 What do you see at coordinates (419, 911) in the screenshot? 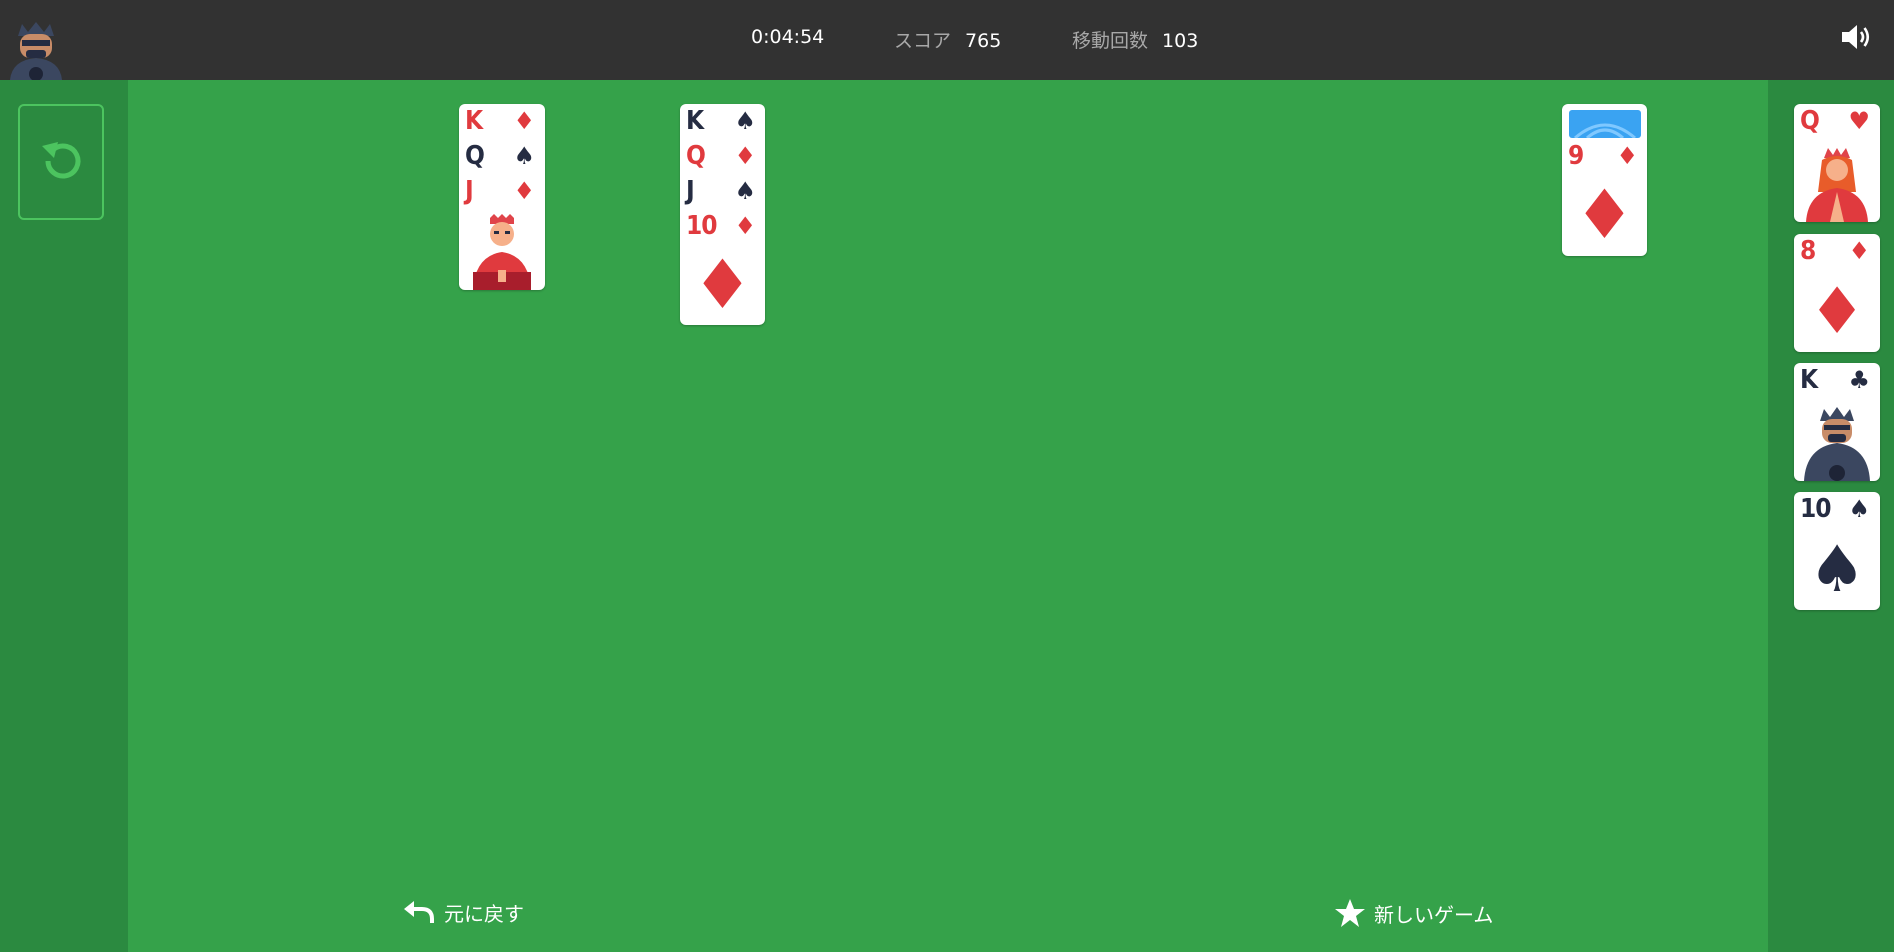
I see `undo-icon` at bounding box center [419, 911].